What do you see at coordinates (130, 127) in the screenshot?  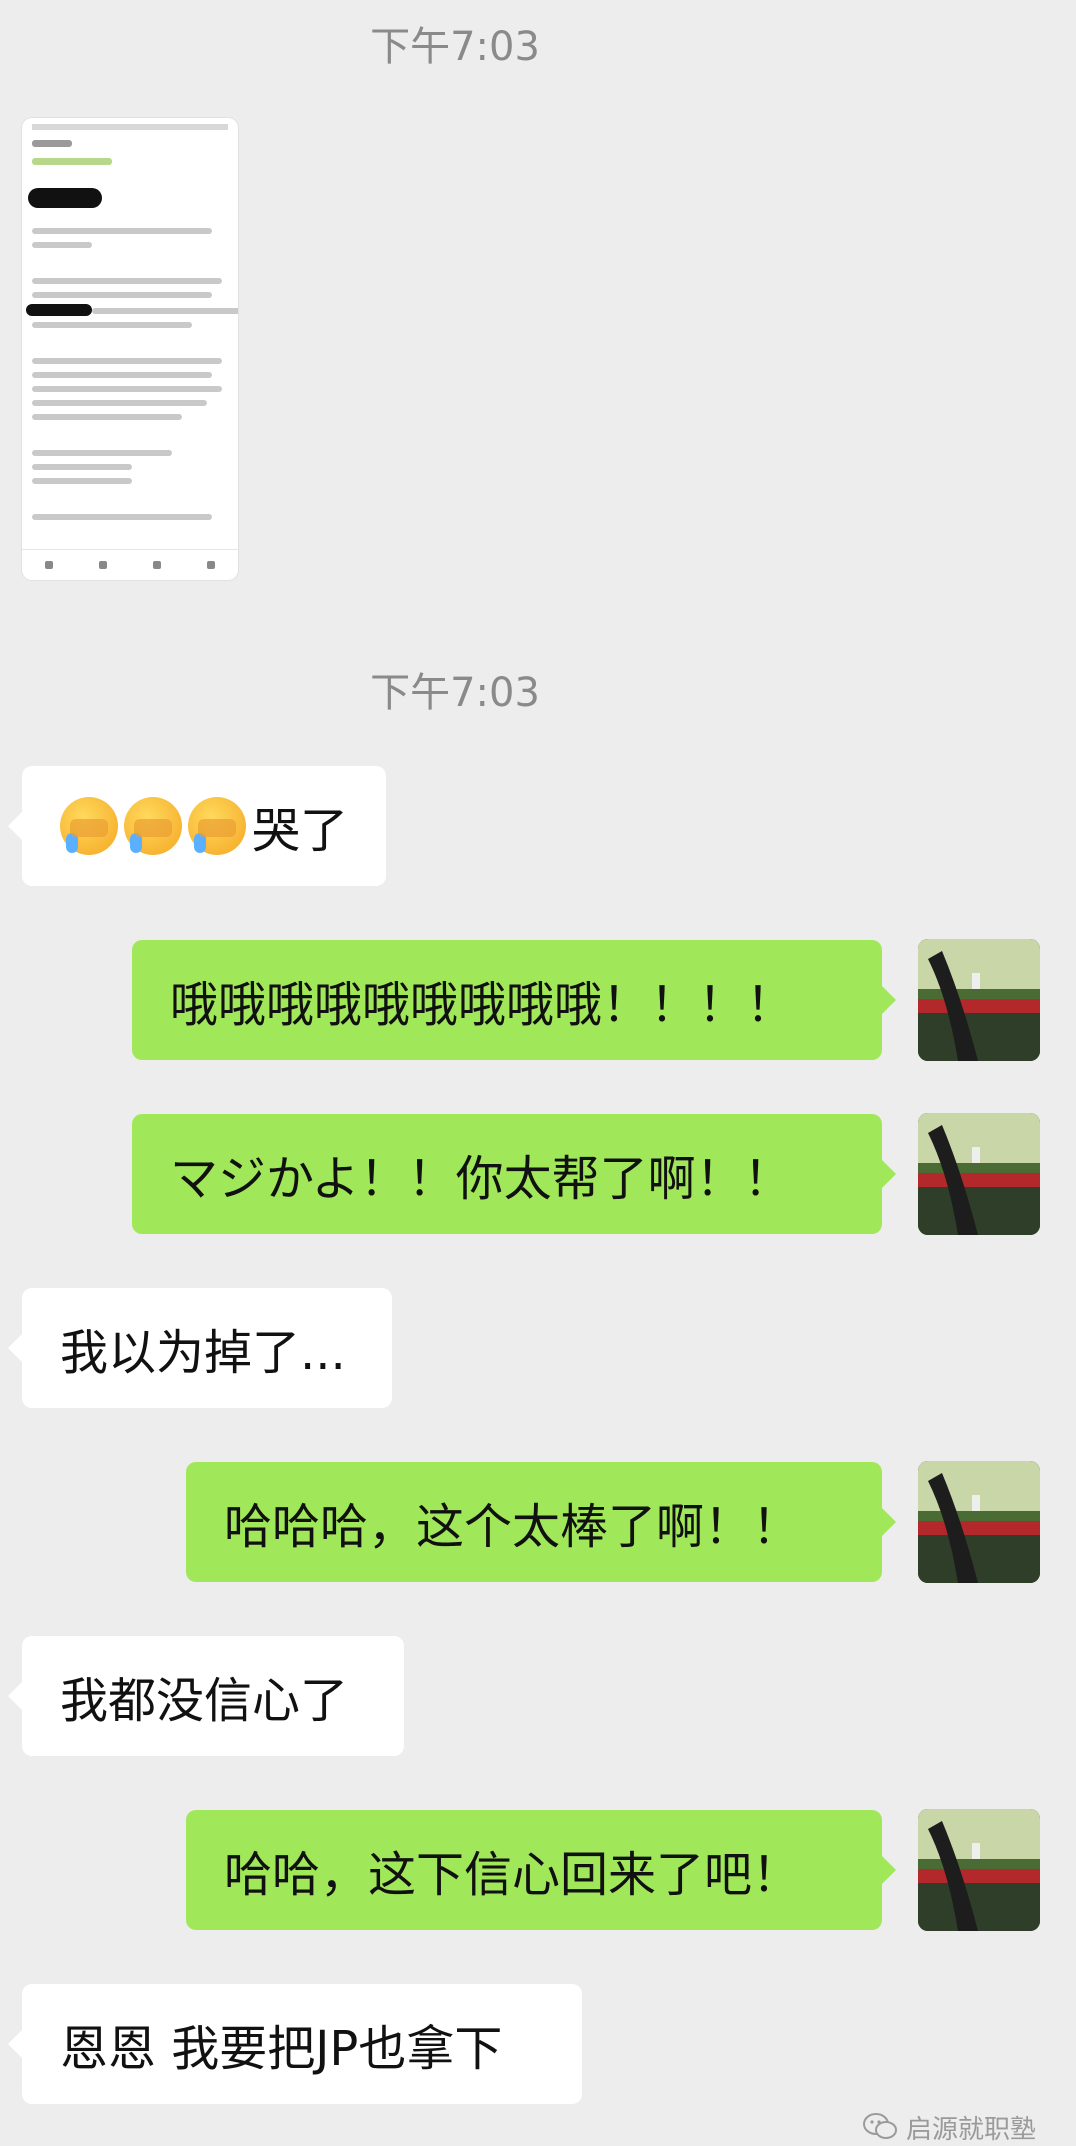 I see `thumb-statusbar` at bounding box center [130, 127].